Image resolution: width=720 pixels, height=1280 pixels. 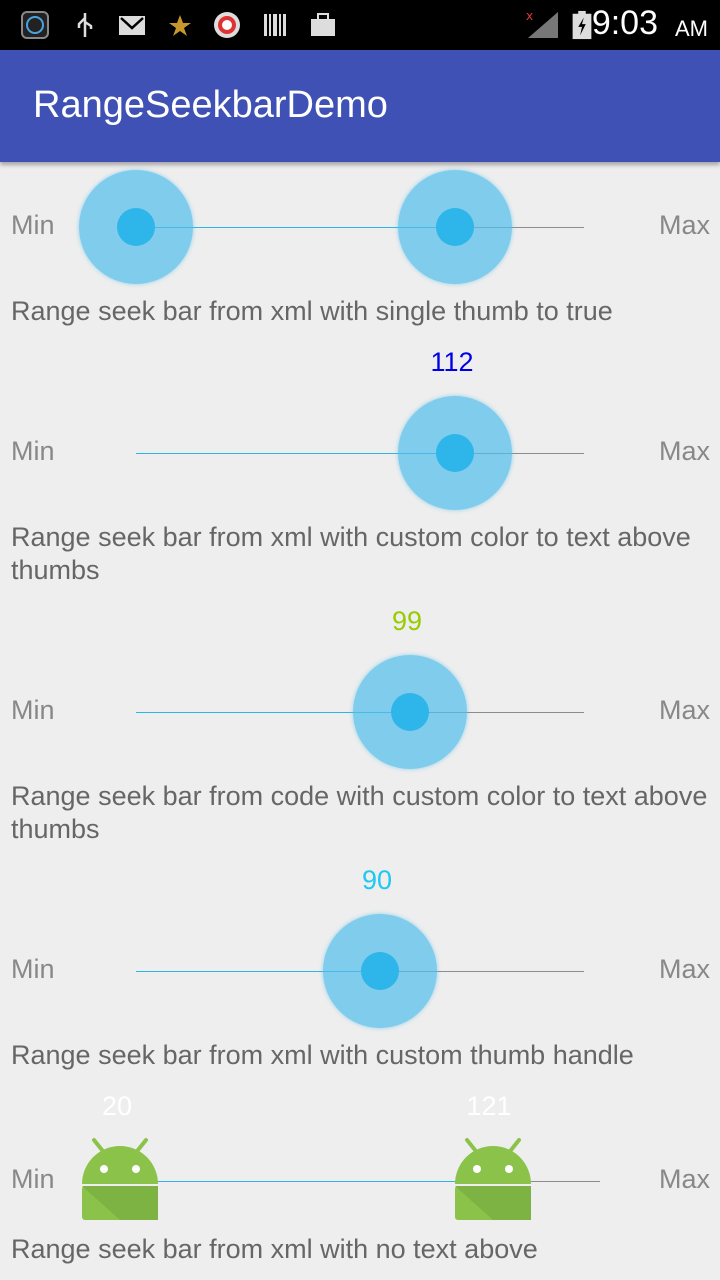 I want to click on thumb-min, so click(x=136, y=227).